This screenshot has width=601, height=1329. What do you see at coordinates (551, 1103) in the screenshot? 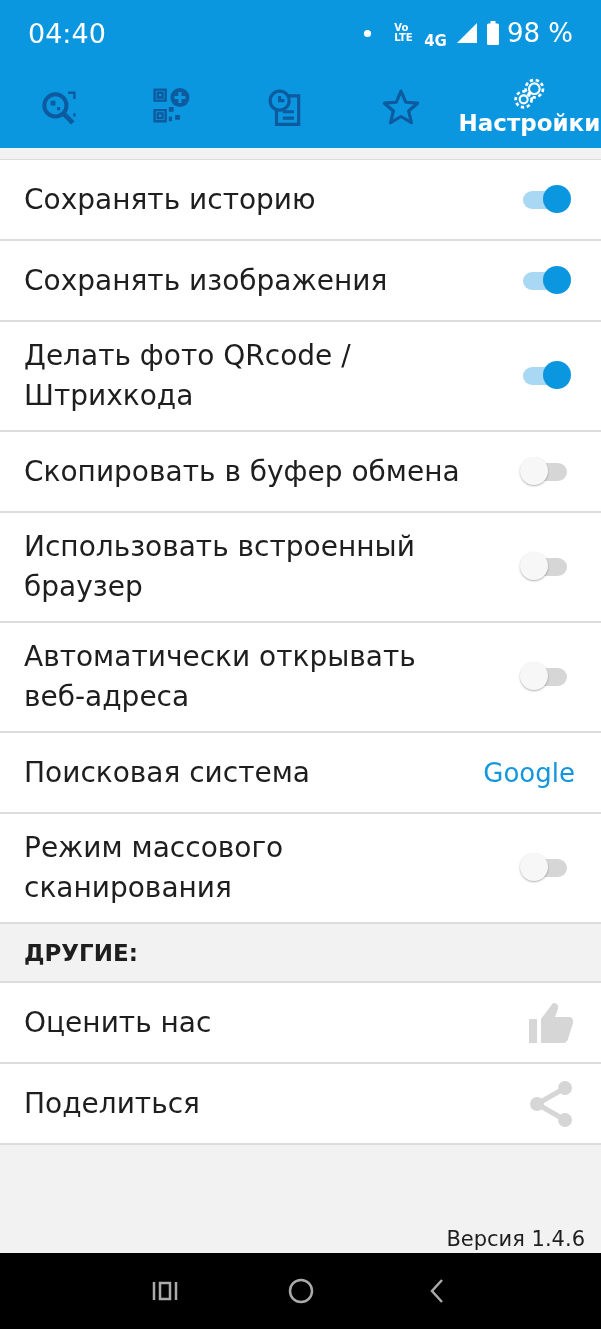
I see `share-icon` at bounding box center [551, 1103].